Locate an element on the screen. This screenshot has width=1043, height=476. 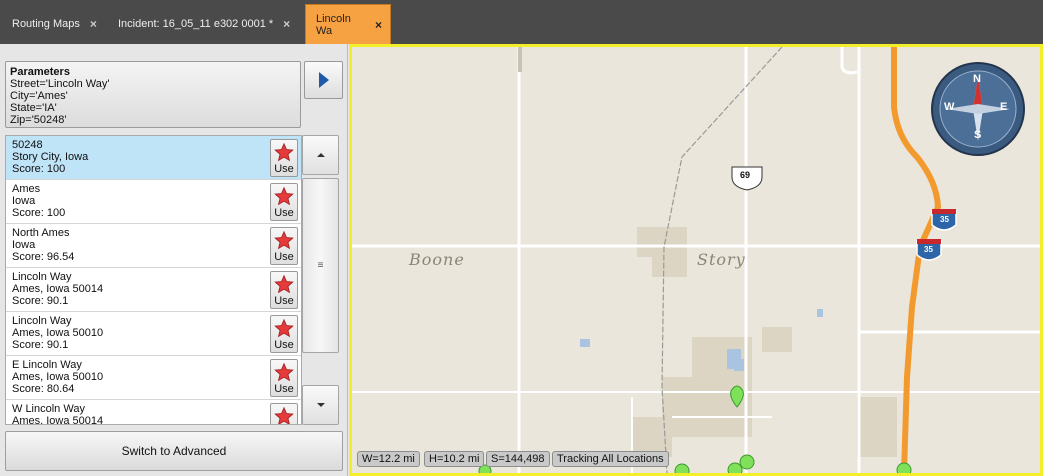
result-item: Ames Iowa Score: 100 Use is located at coordinates (153, 202).